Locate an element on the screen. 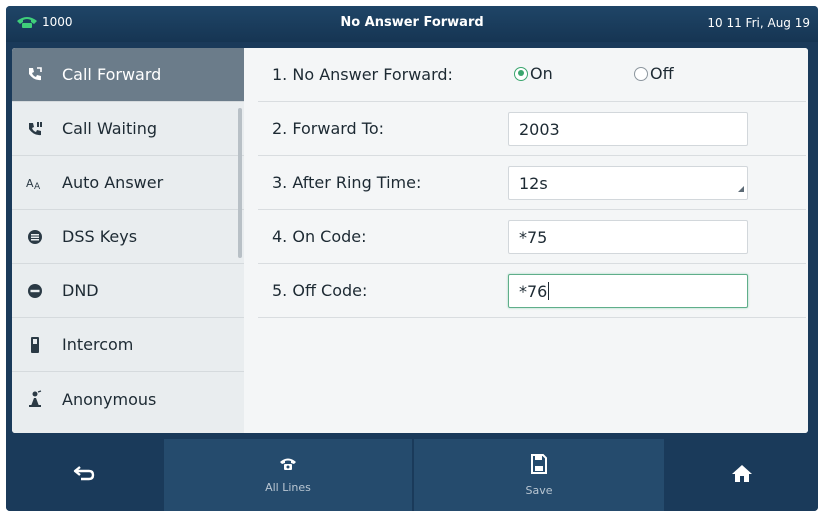  radio-on-indicator is located at coordinates (521, 73).